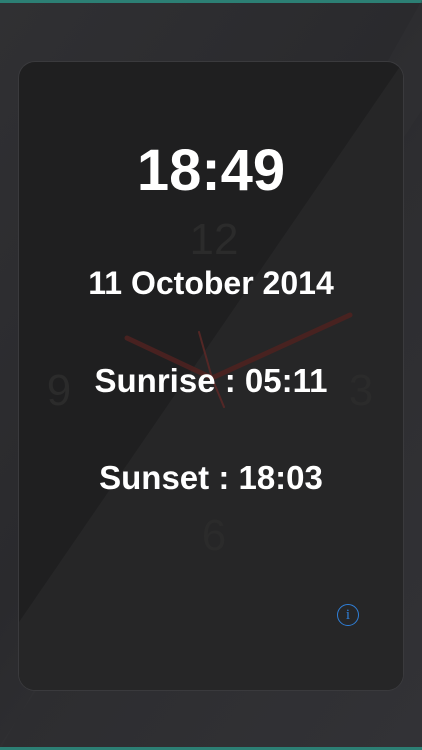  I want to click on top-accent-bar, so click(211, 1).